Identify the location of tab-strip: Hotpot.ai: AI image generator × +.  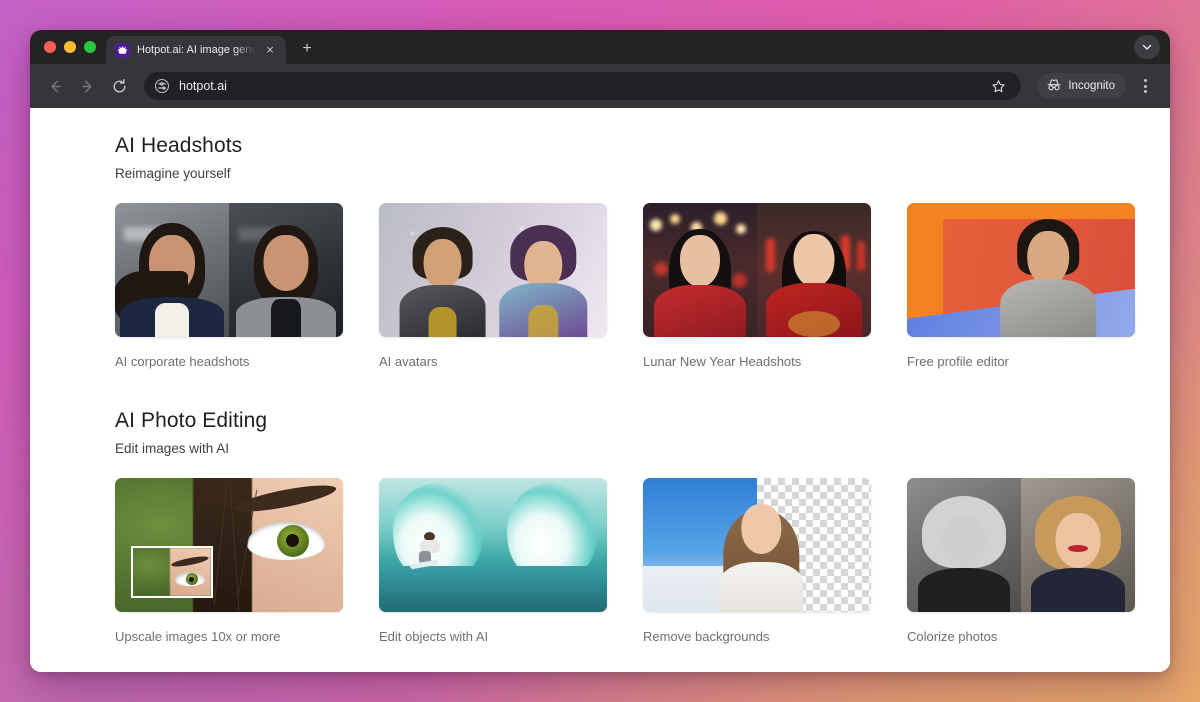
(600, 47).